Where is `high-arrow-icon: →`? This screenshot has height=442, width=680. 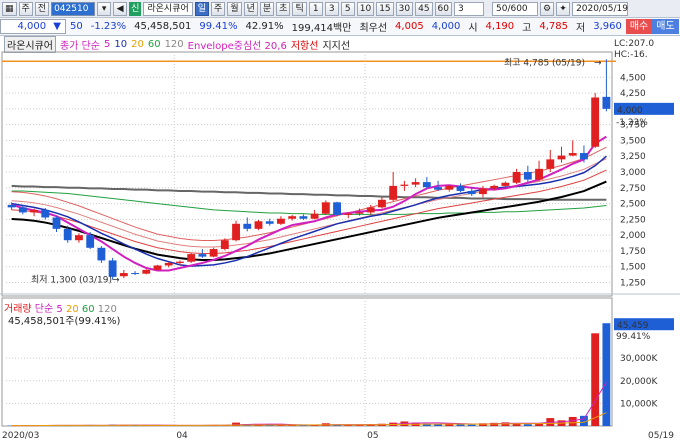 high-arrow-icon: → is located at coordinates (598, 63).